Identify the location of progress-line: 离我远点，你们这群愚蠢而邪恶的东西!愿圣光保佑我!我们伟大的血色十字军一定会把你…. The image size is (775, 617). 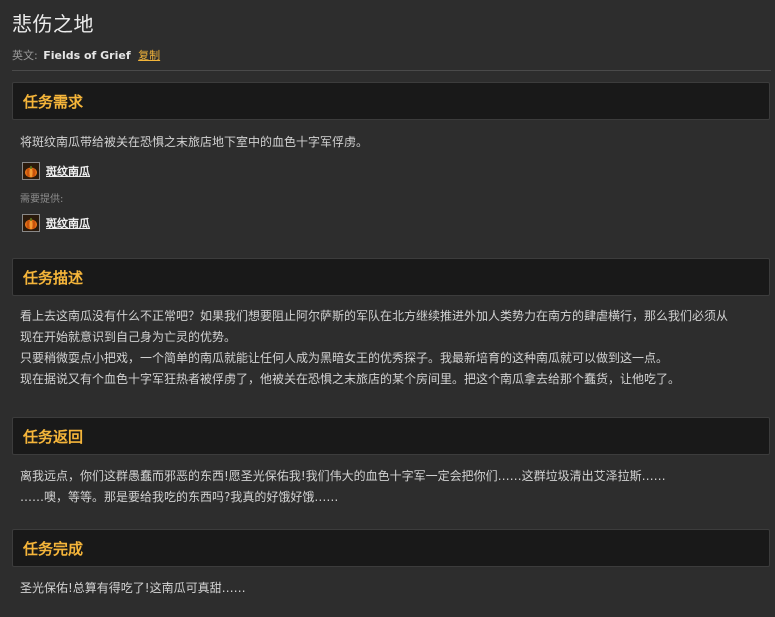
(343, 476).